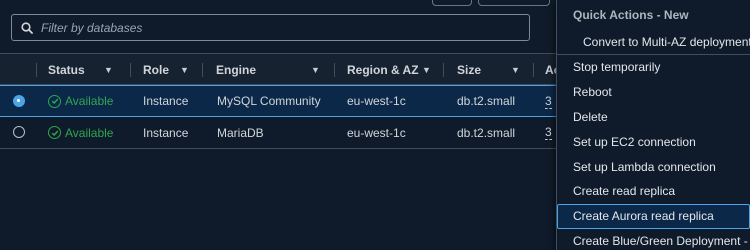 This screenshot has height=250, width=750. Describe the element at coordinates (88, 69) in the screenshot. I see `column-header-status: Status ▼` at that location.